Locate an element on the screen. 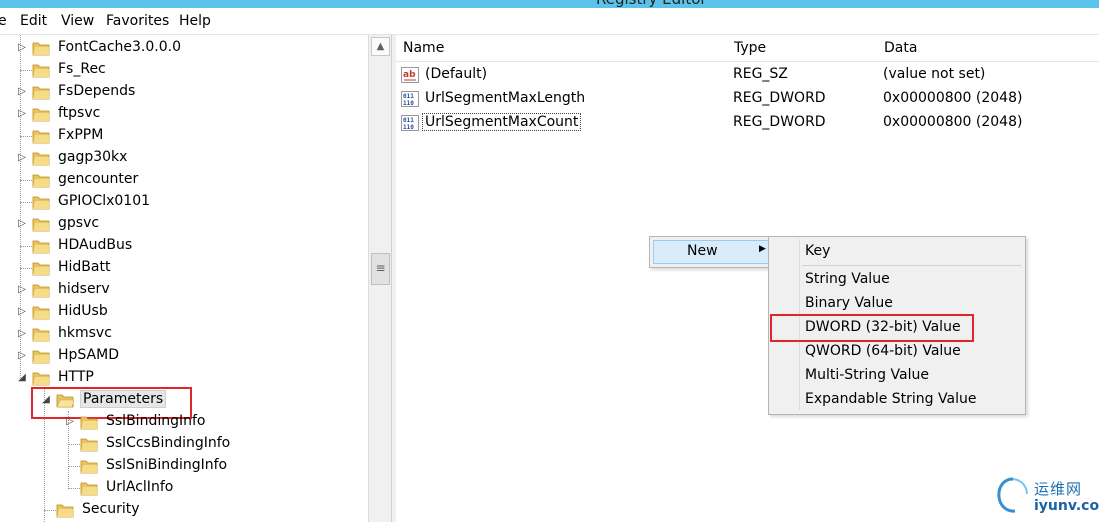 The height and width of the screenshot is (522, 1099). menu-item-binary-value: Binary Value is located at coordinates (849, 303).